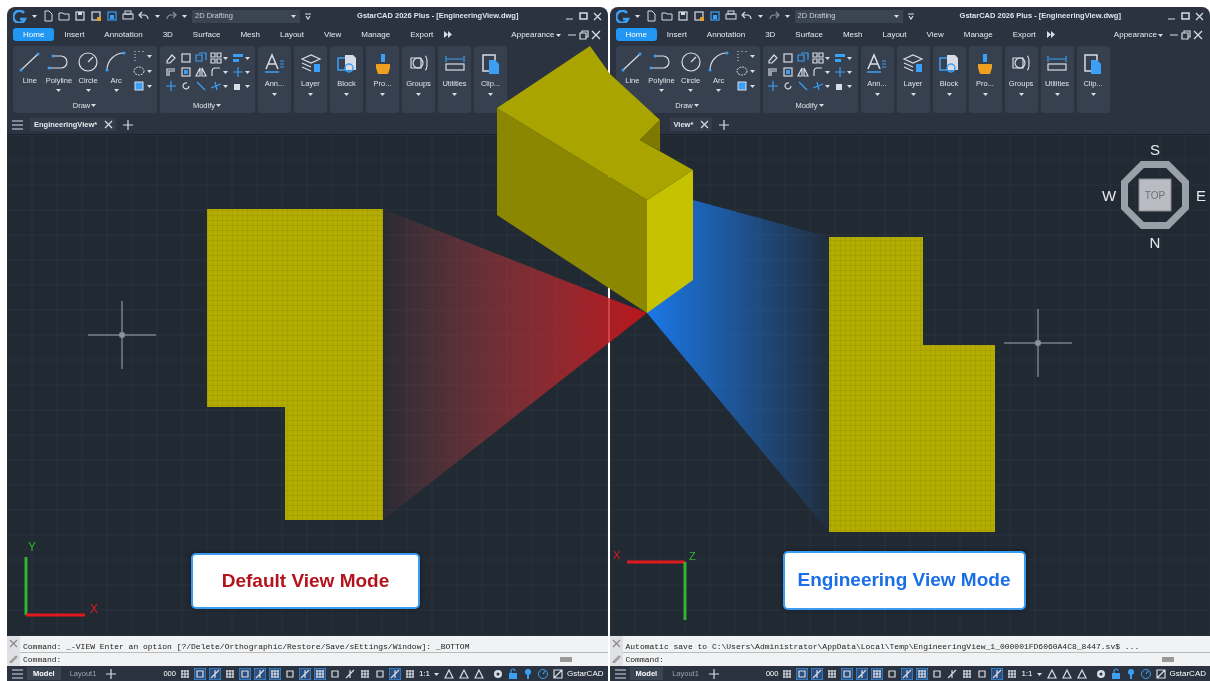  What do you see at coordinates (305, 581) in the screenshot?
I see `view-mode-label: Default View Mode` at bounding box center [305, 581].